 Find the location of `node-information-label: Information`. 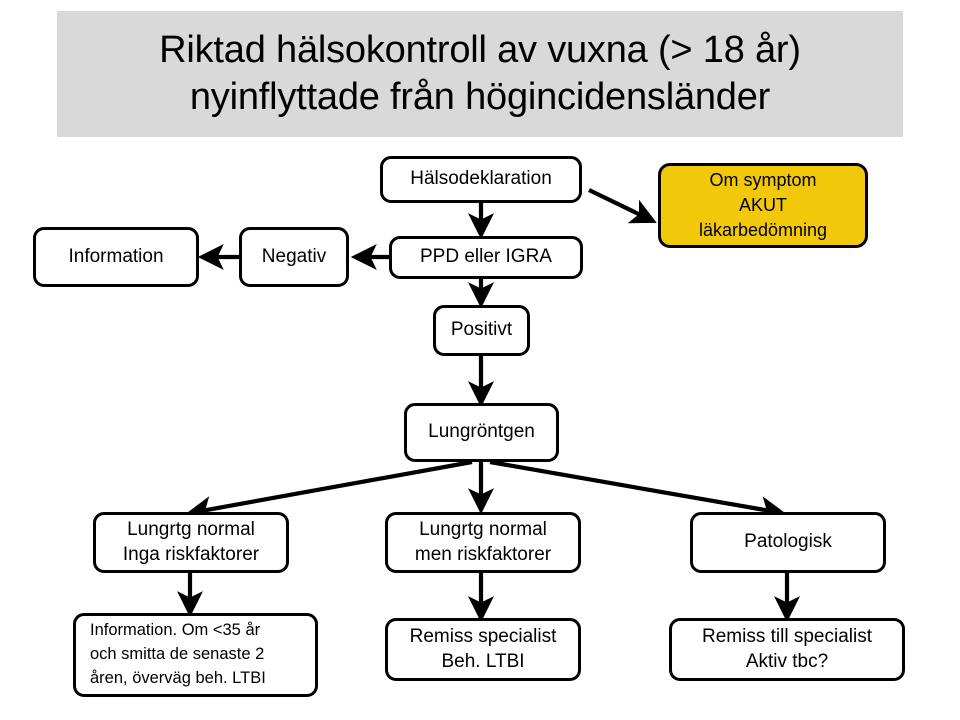

node-information-label: Information is located at coordinates (116, 256).